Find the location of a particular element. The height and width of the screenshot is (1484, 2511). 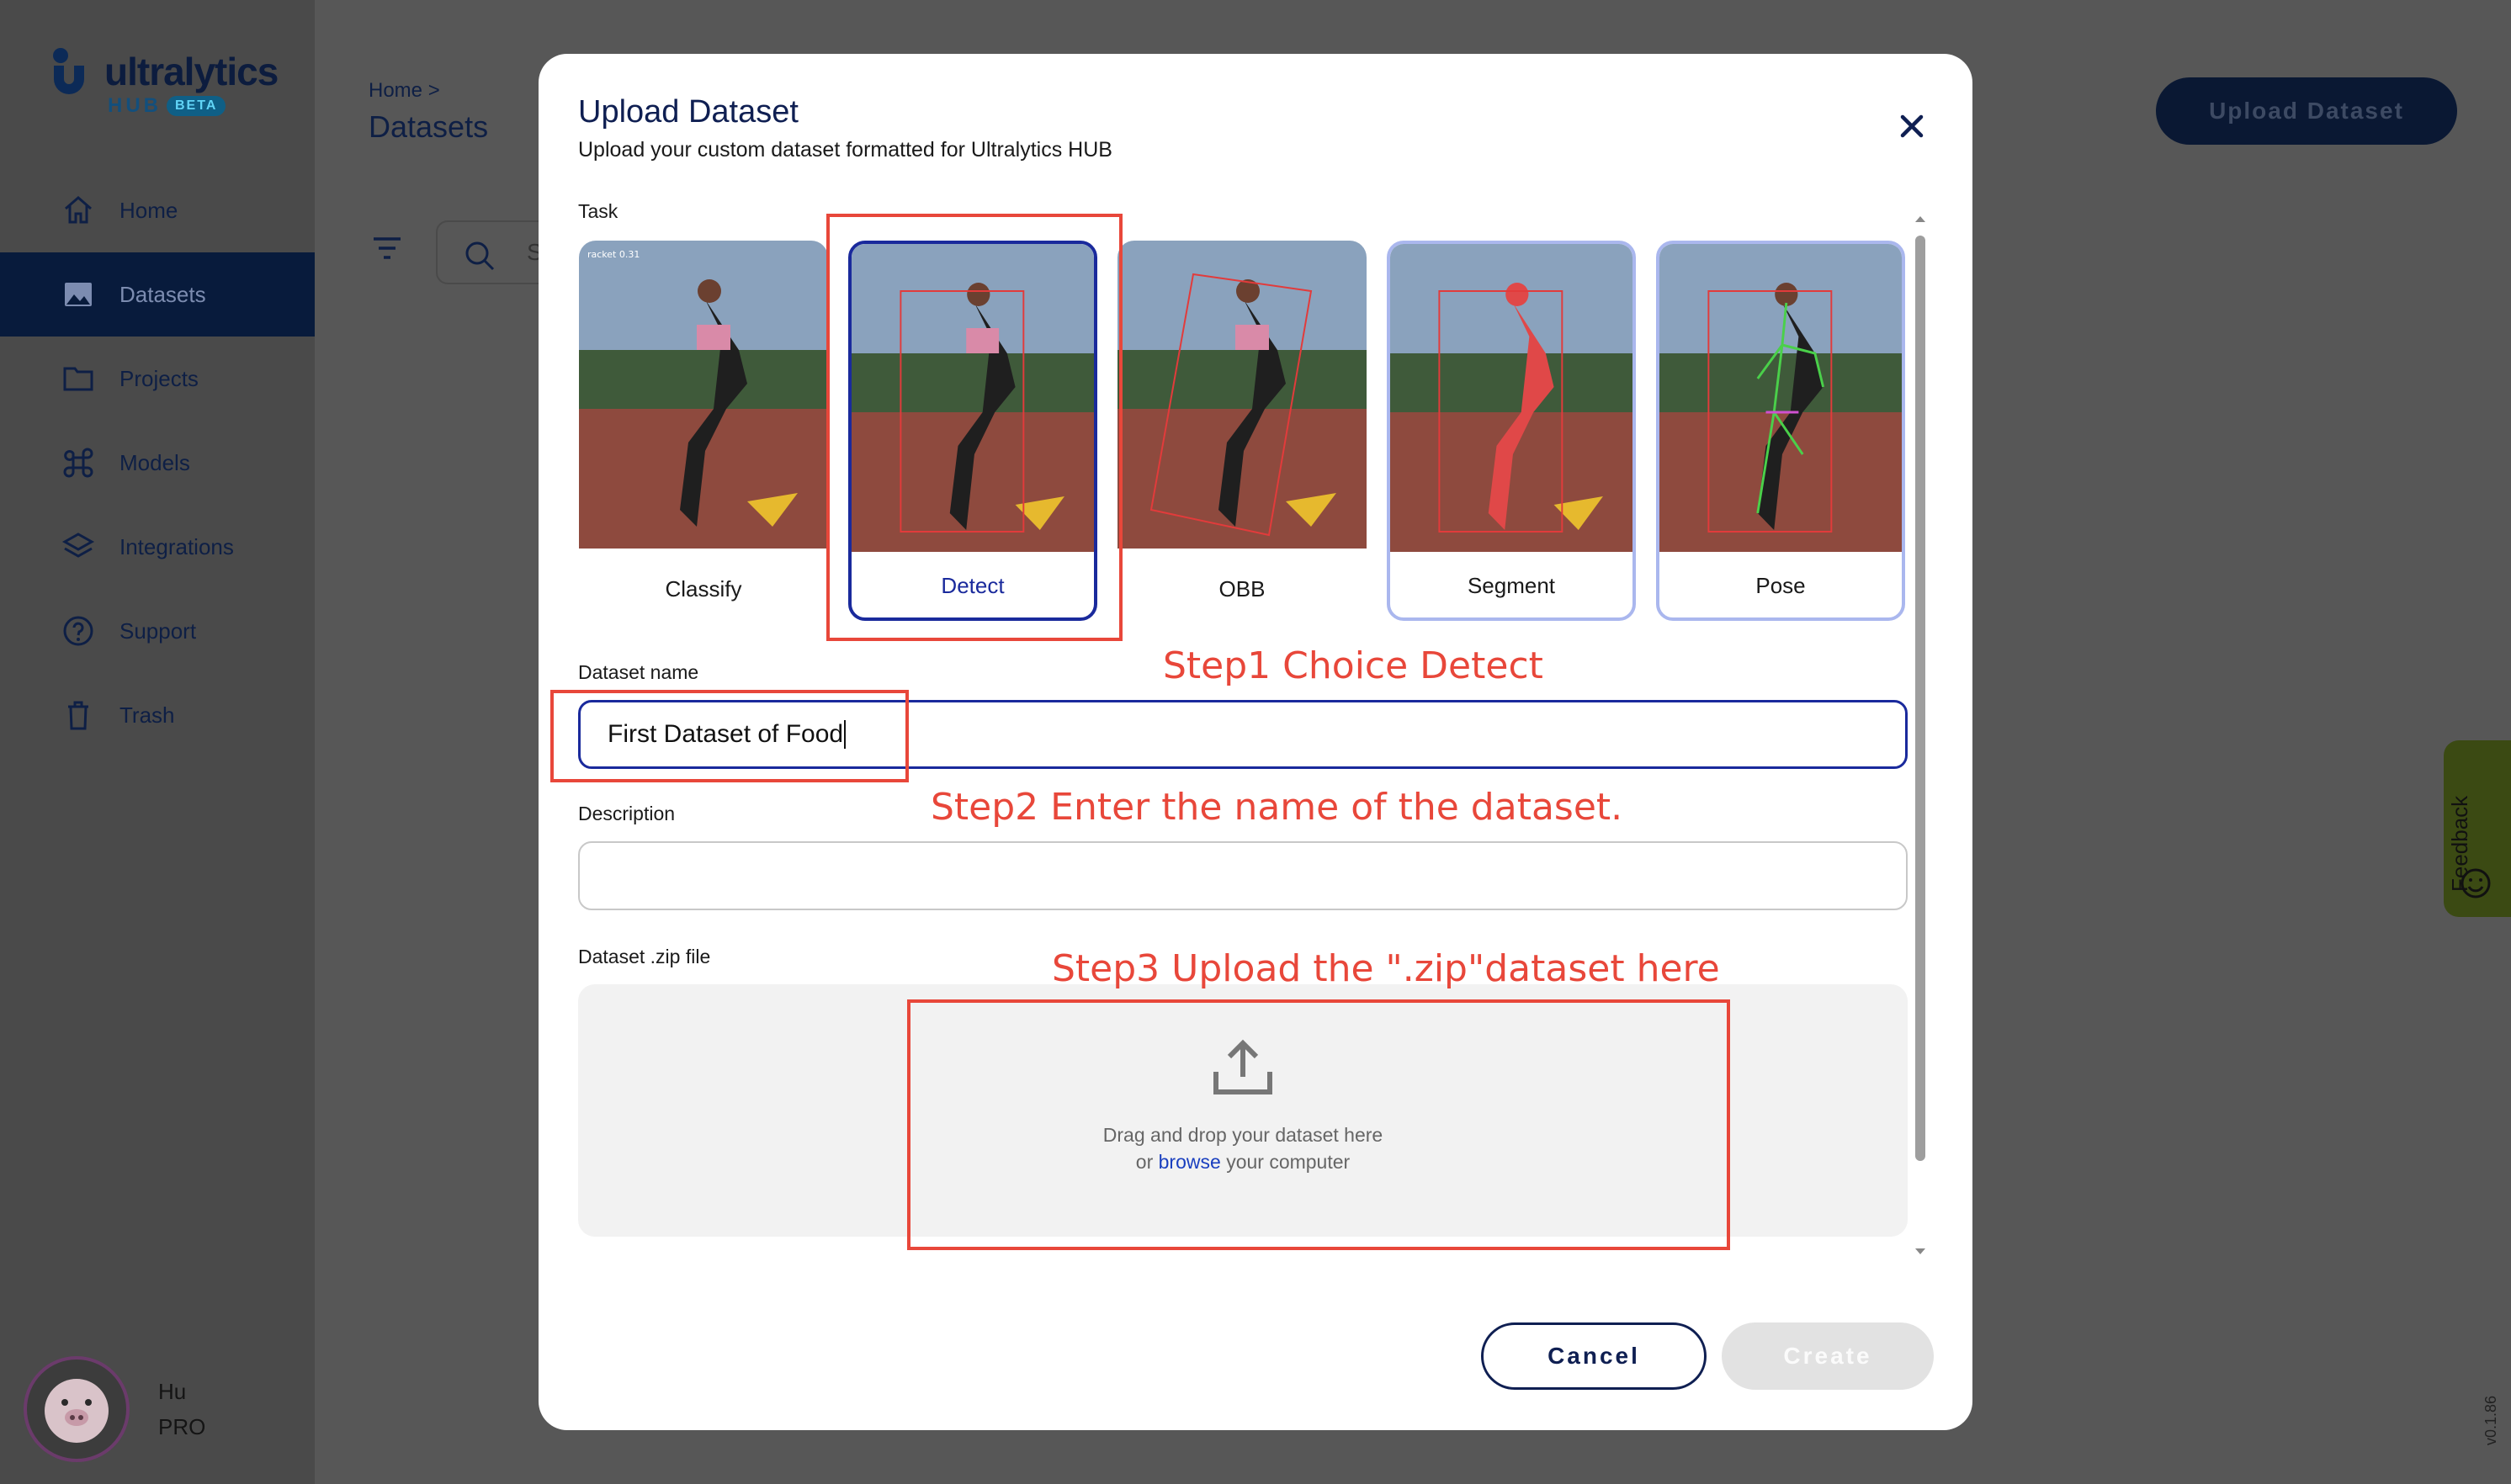

obb-preview-image is located at coordinates (1242, 395).